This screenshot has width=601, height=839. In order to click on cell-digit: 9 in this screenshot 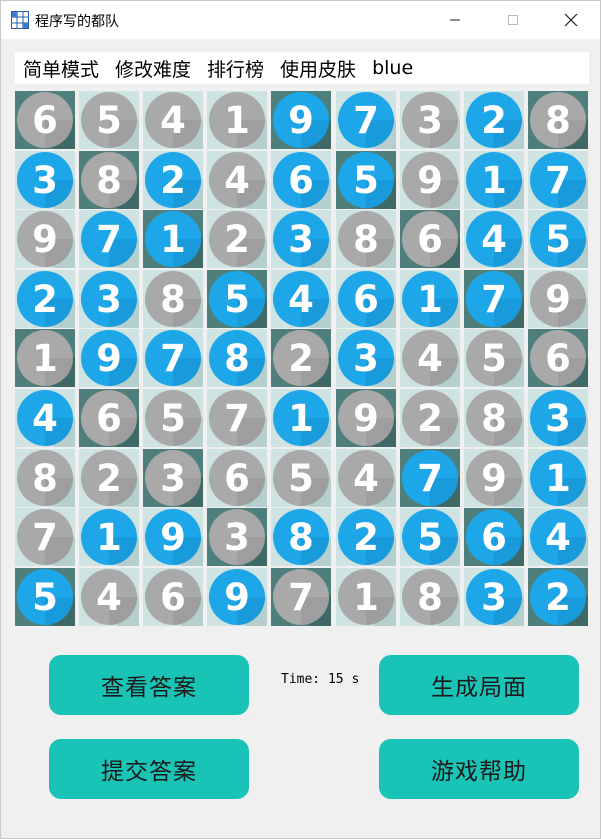, I will do `click(109, 358)`.